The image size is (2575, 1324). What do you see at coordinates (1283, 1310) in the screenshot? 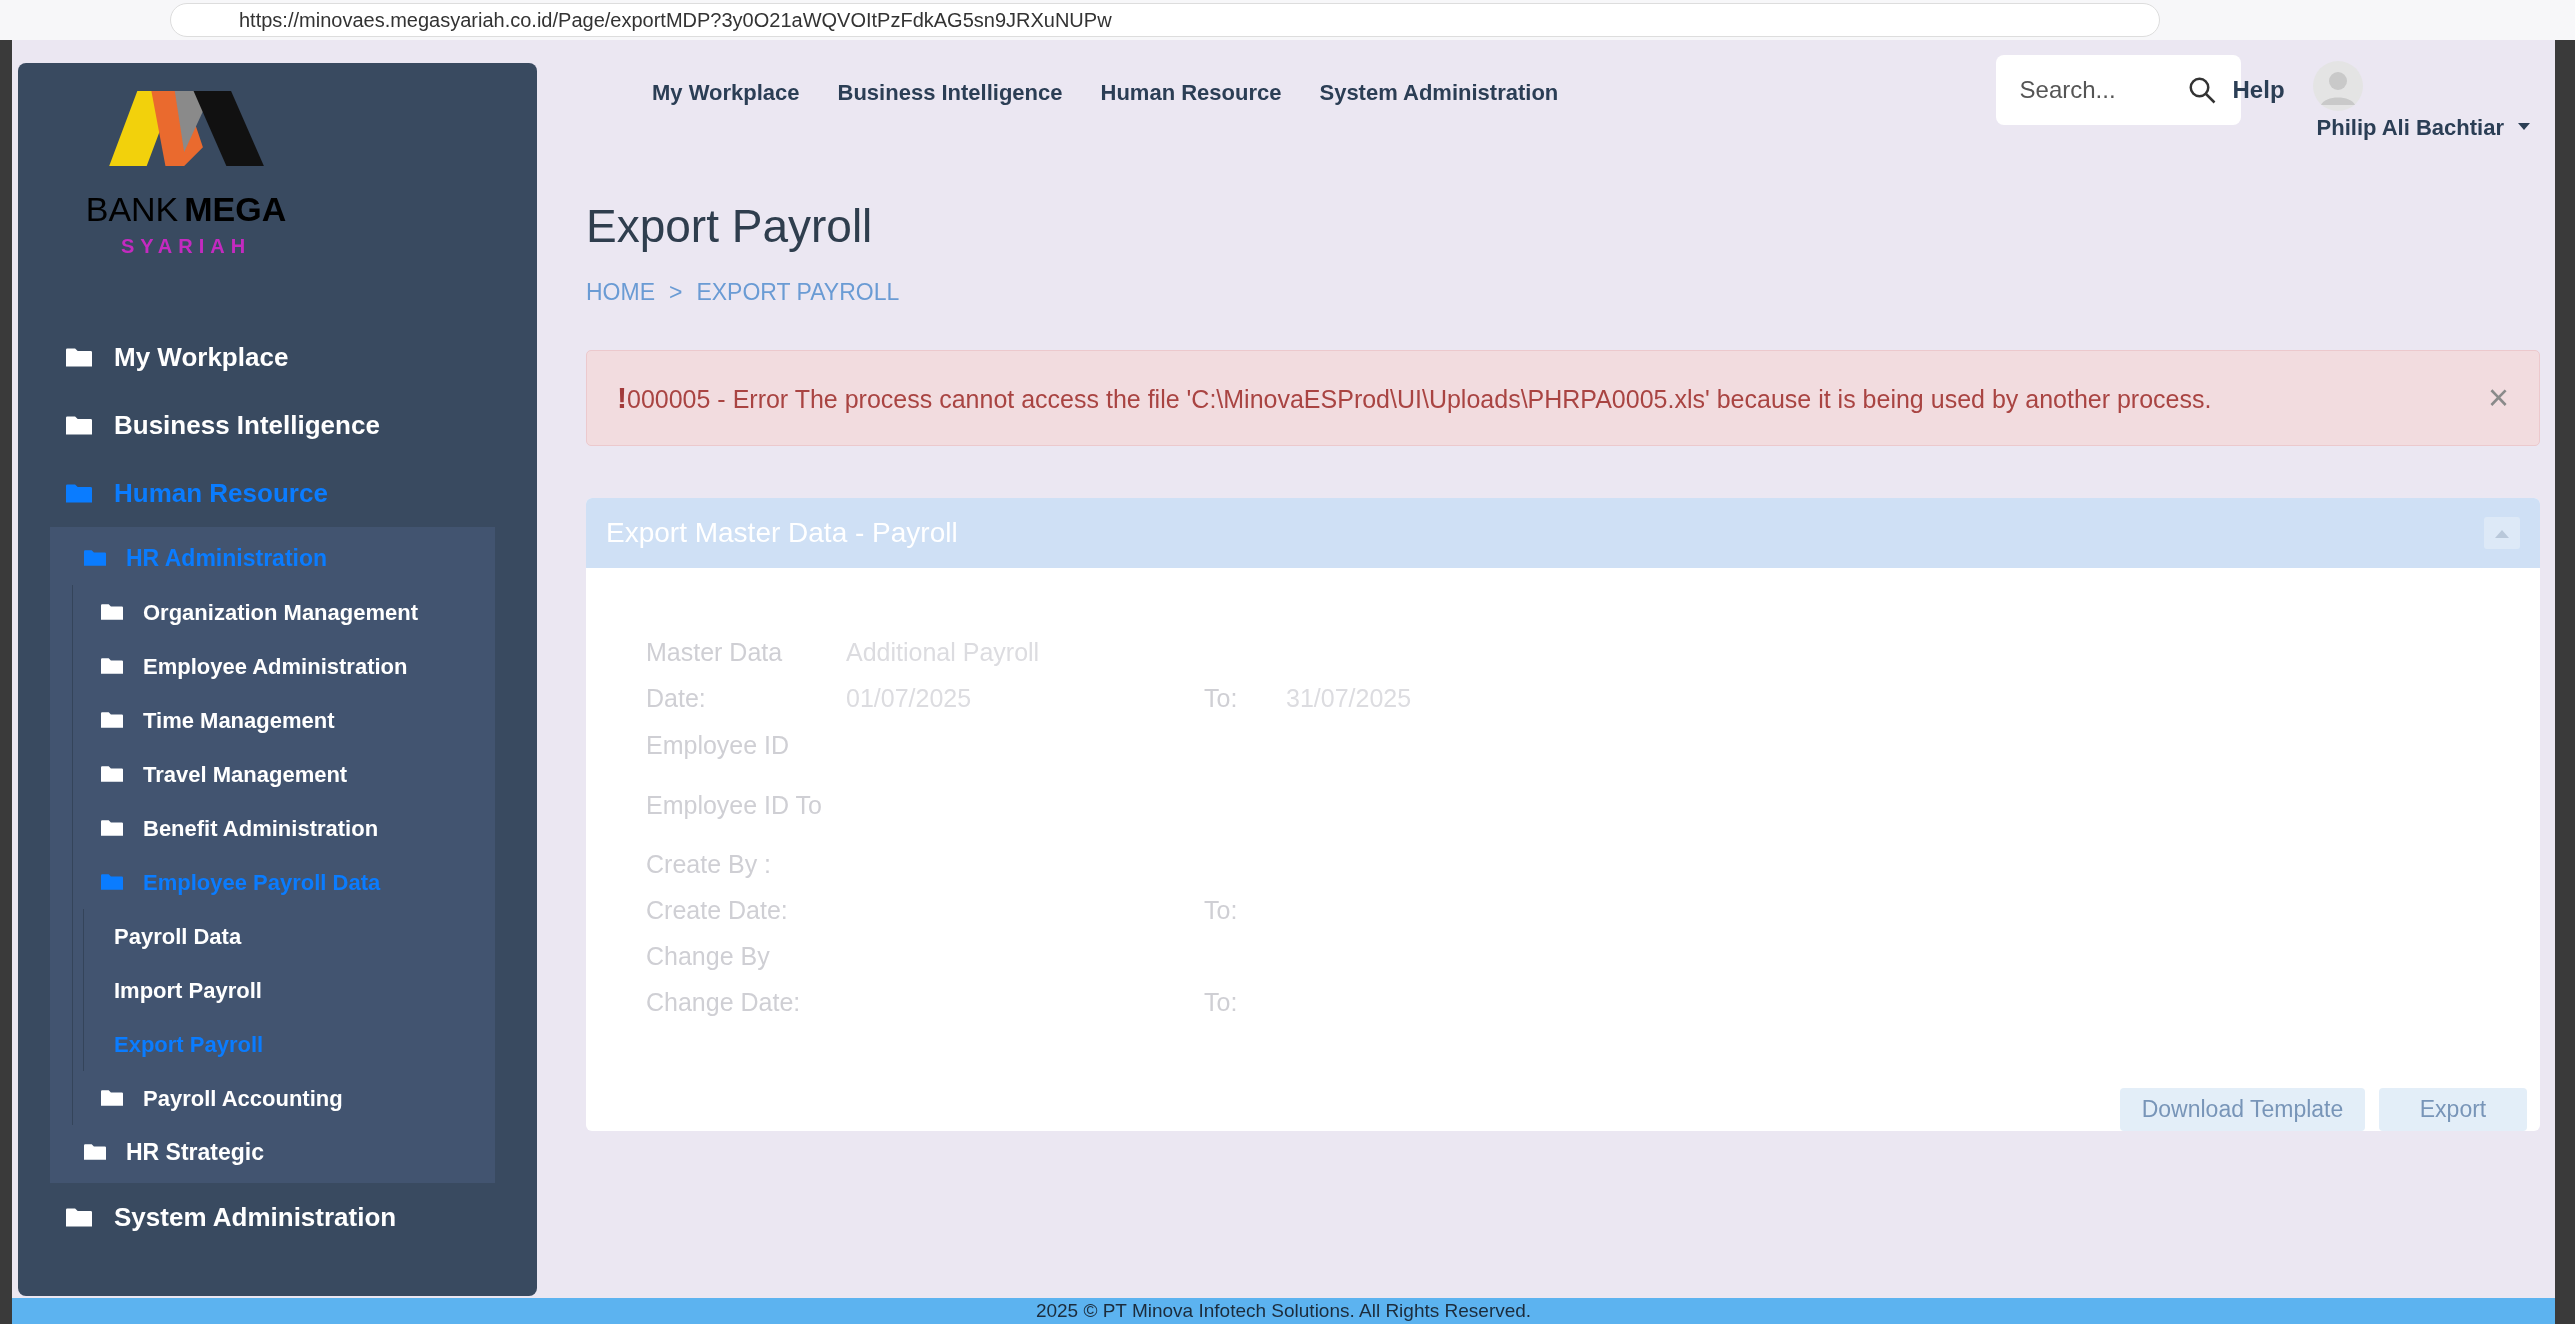
I see `footer-text: 2025 © PT Minova Infotech Solutions. All Rights Reserved.` at bounding box center [1283, 1310].